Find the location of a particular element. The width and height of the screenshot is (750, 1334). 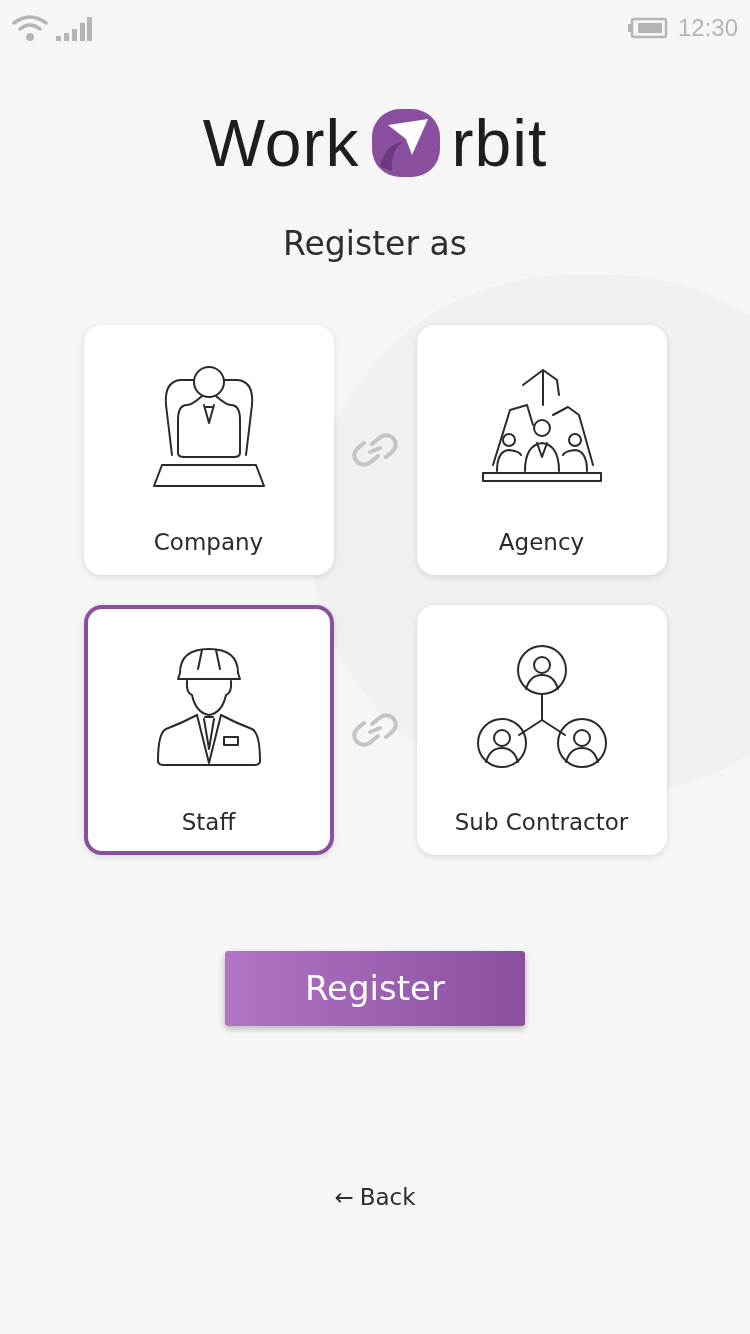

logo-text: Work is located at coordinates (281, 143).